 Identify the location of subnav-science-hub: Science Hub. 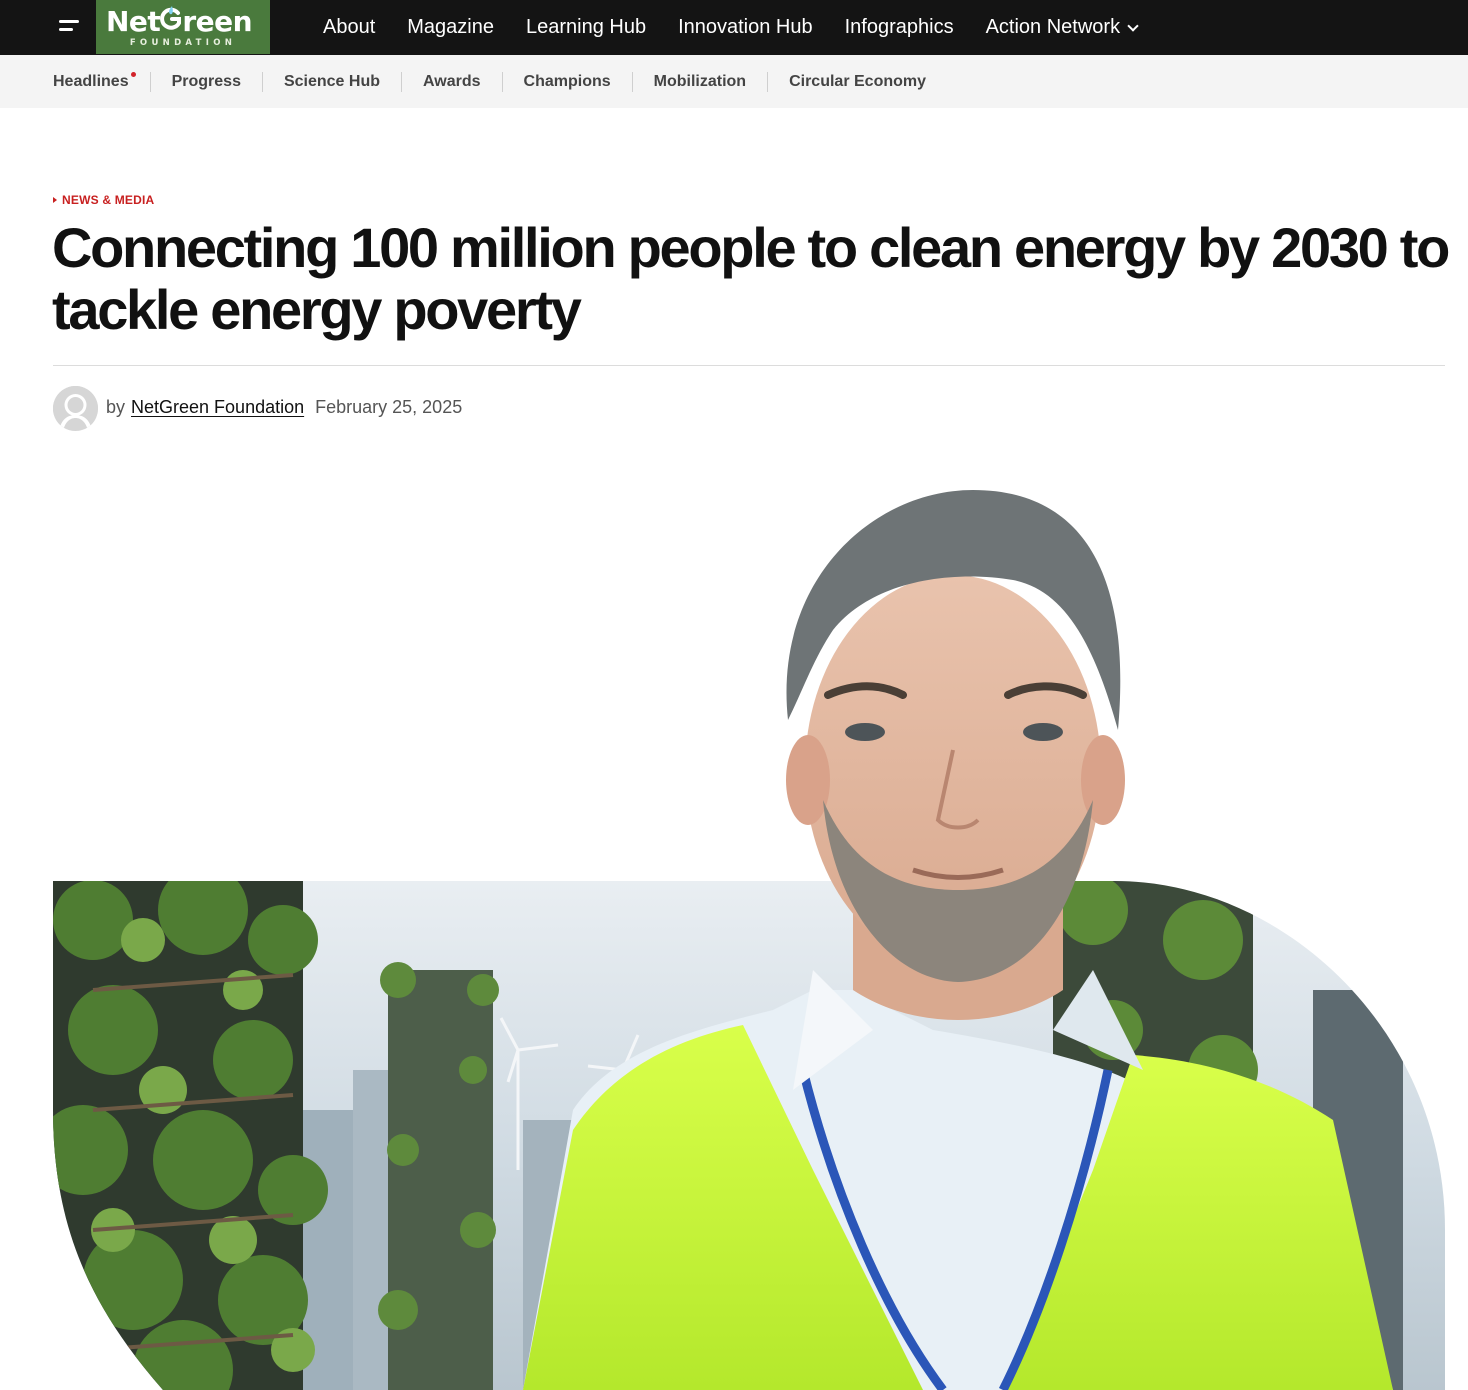
(332, 82).